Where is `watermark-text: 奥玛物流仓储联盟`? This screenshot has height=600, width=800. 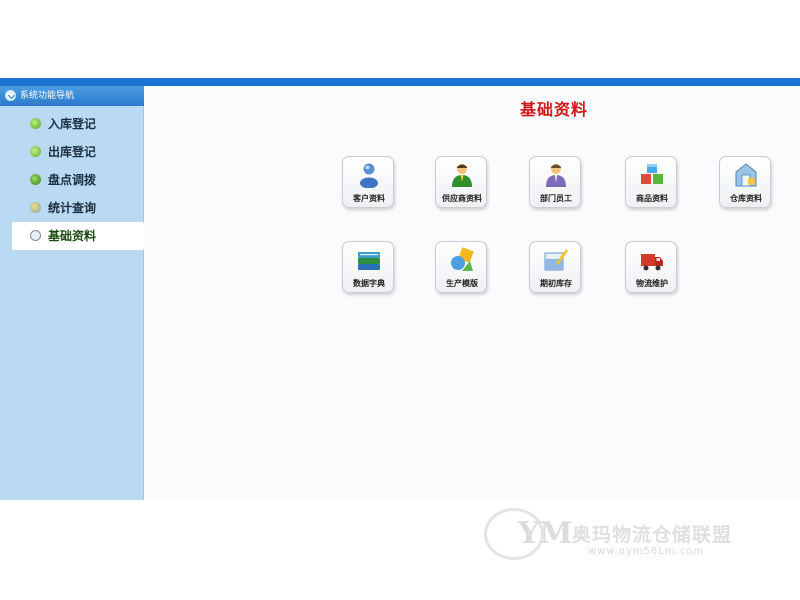
watermark-text: 奥玛物流仓储联盟 is located at coordinates (652, 535).